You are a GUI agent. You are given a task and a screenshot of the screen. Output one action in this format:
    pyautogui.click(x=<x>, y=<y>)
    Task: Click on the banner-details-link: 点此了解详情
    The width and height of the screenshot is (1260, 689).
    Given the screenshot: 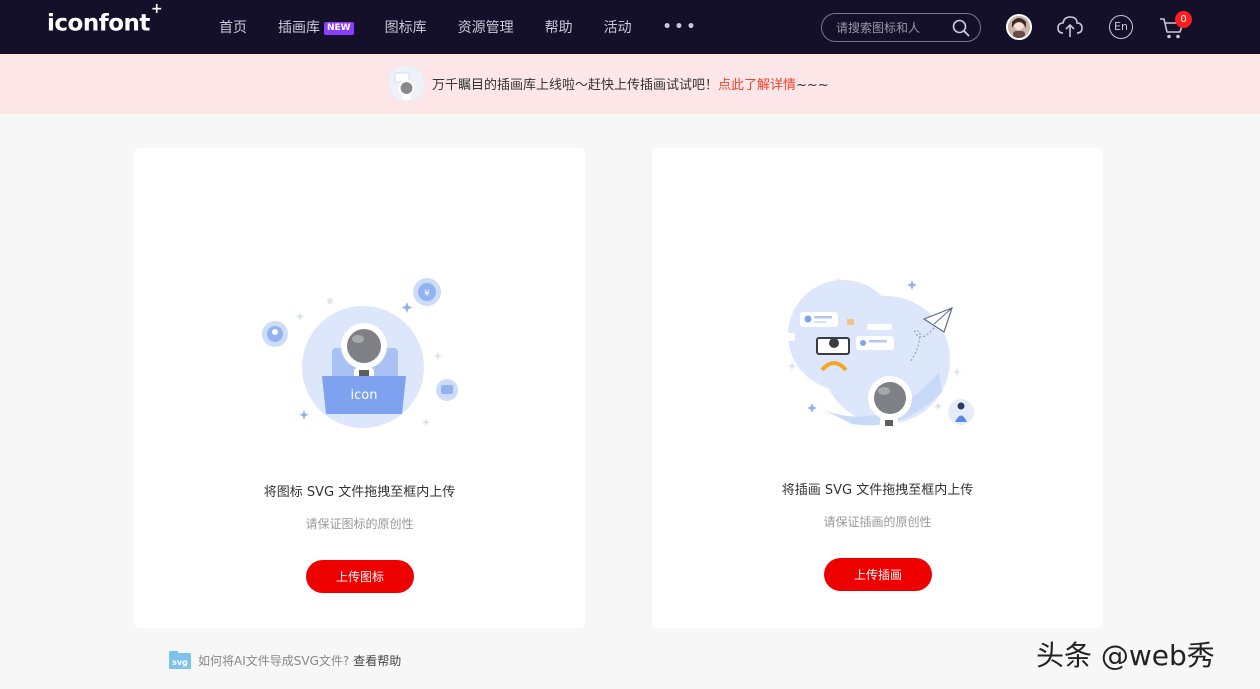 What is the action you would take?
    pyautogui.click(x=757, y=85)
    